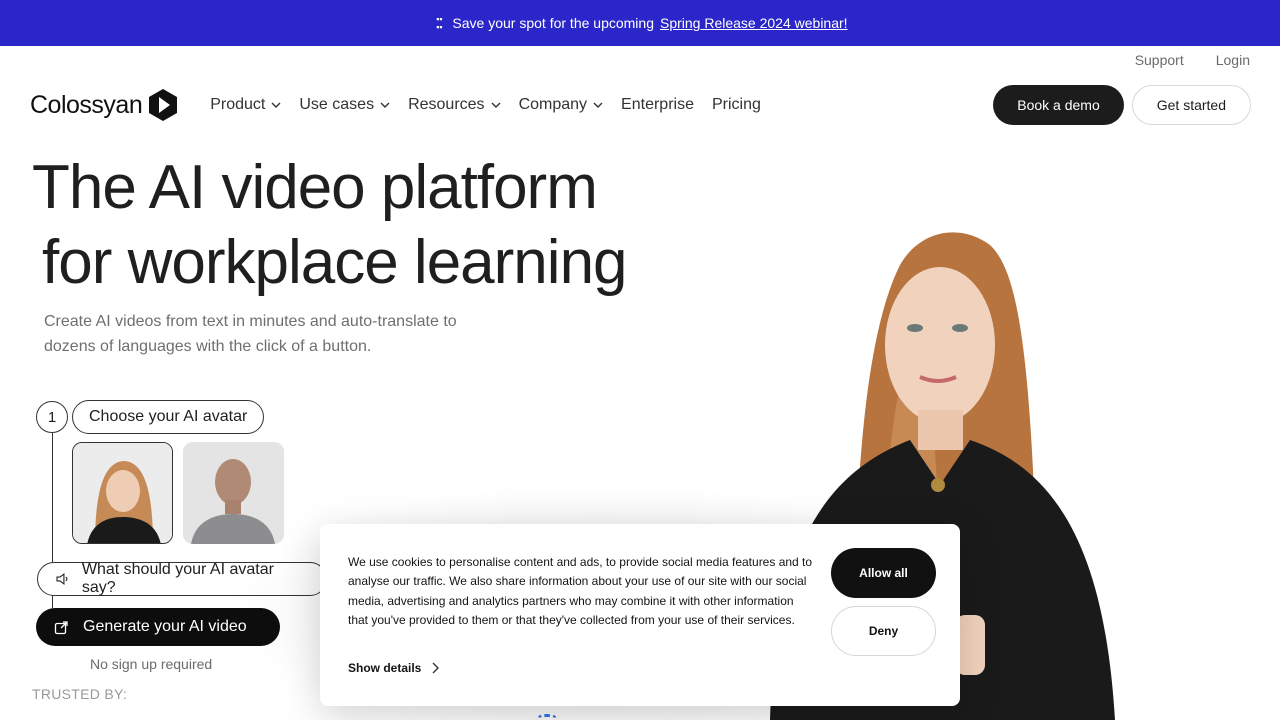 The width and height of the screenshot is (1280, 720). Describe the element at coordinates (883, 631) in the screenshot. I see `deny-button: Deny` at that location.